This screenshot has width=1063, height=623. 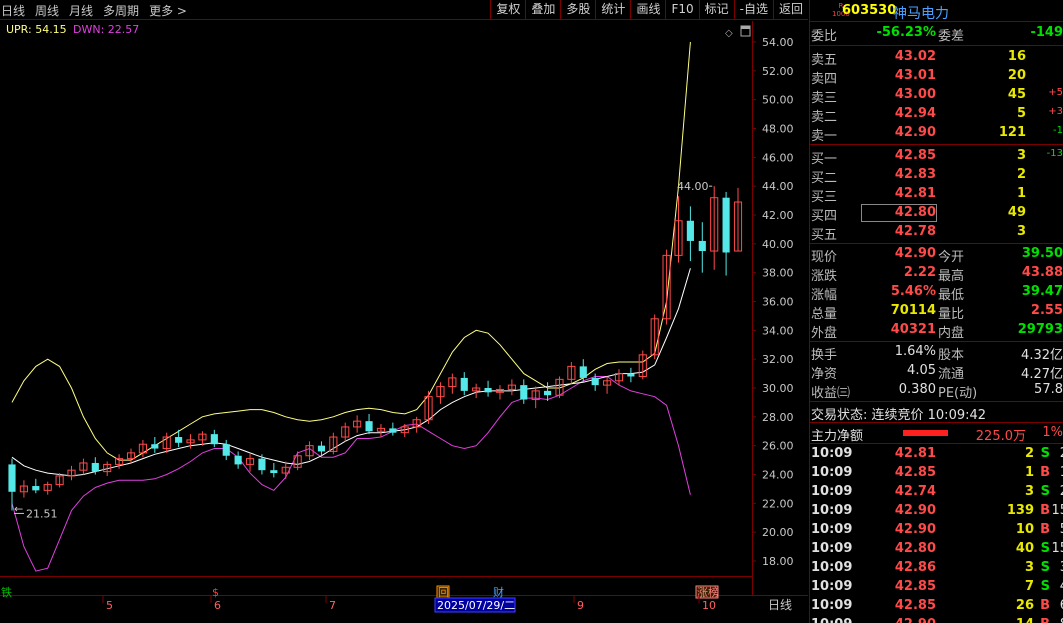 What do you see at coordinates (745, 27) in the screenshot?
I see `window-icon-bar` at bounding box center [745, 27].